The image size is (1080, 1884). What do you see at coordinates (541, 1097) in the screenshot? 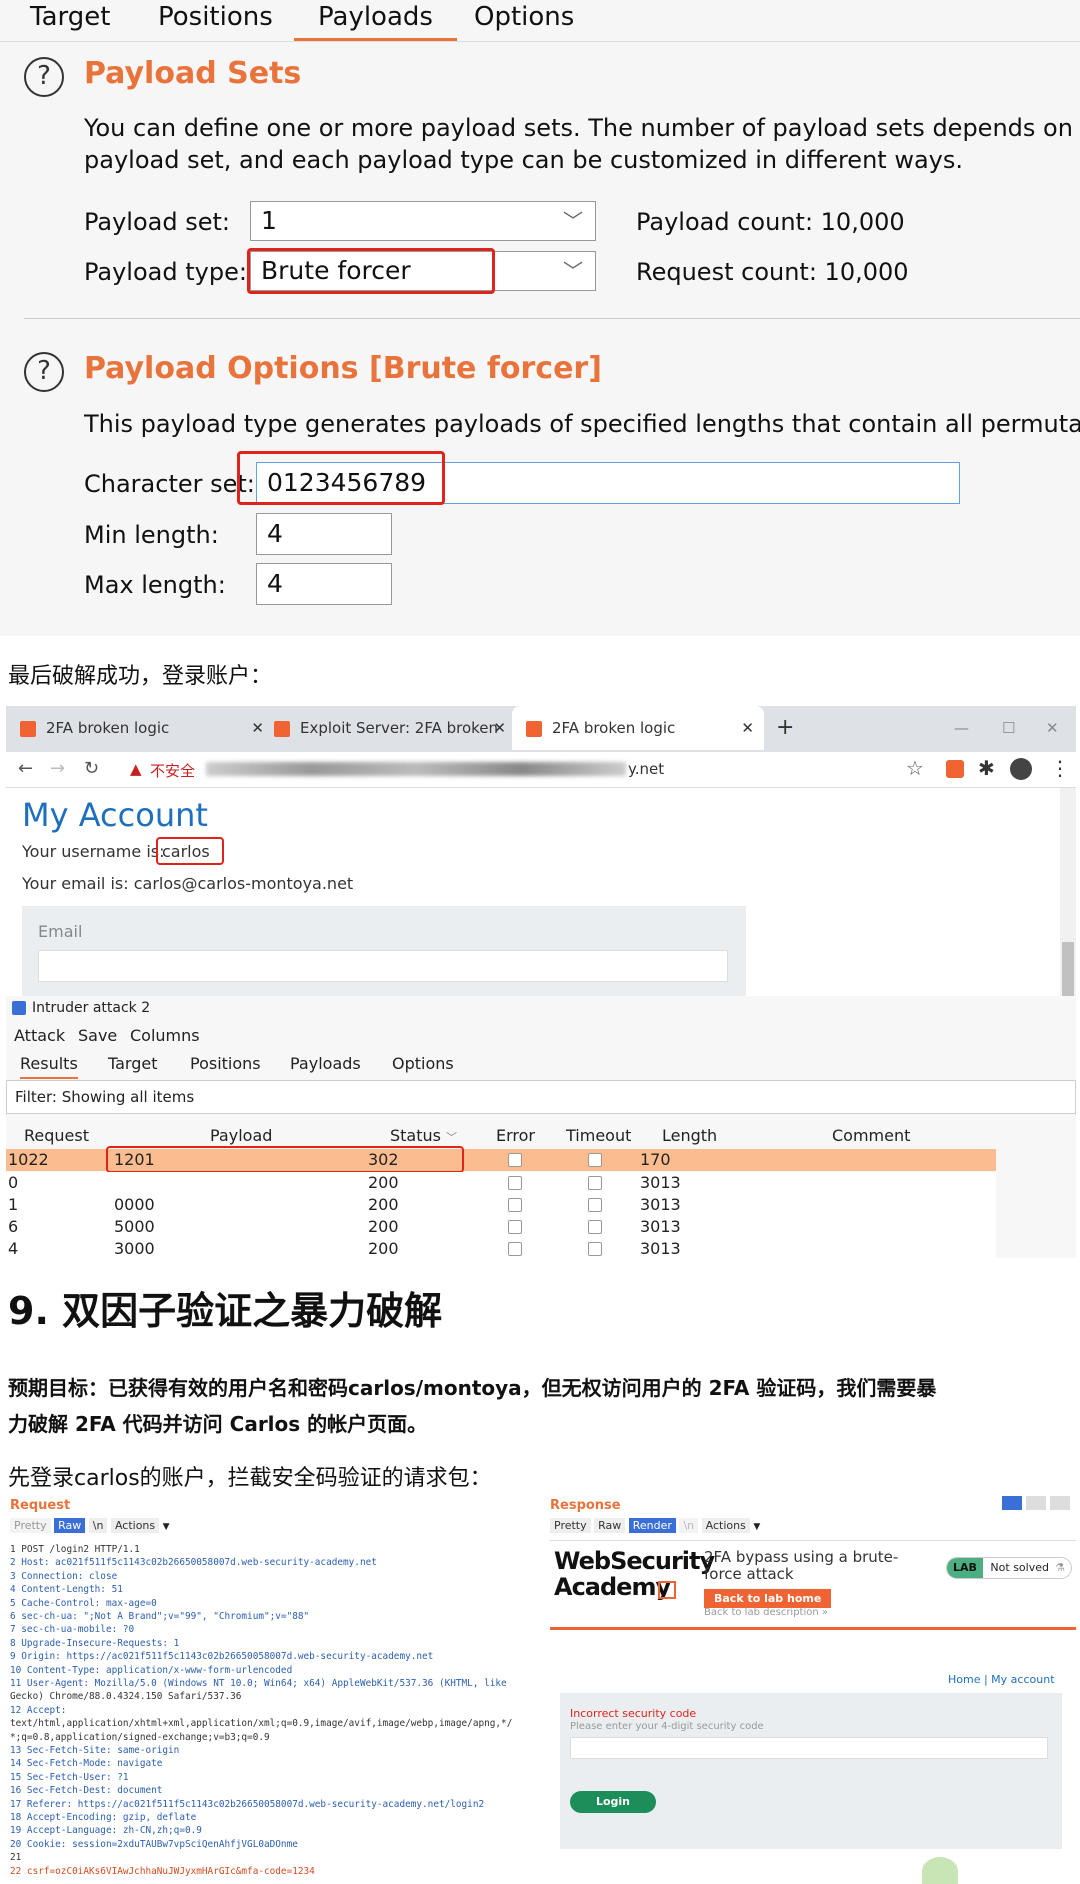
I see `filter-bar: Filter: Showing all items` at bounding box center [541, 1097].